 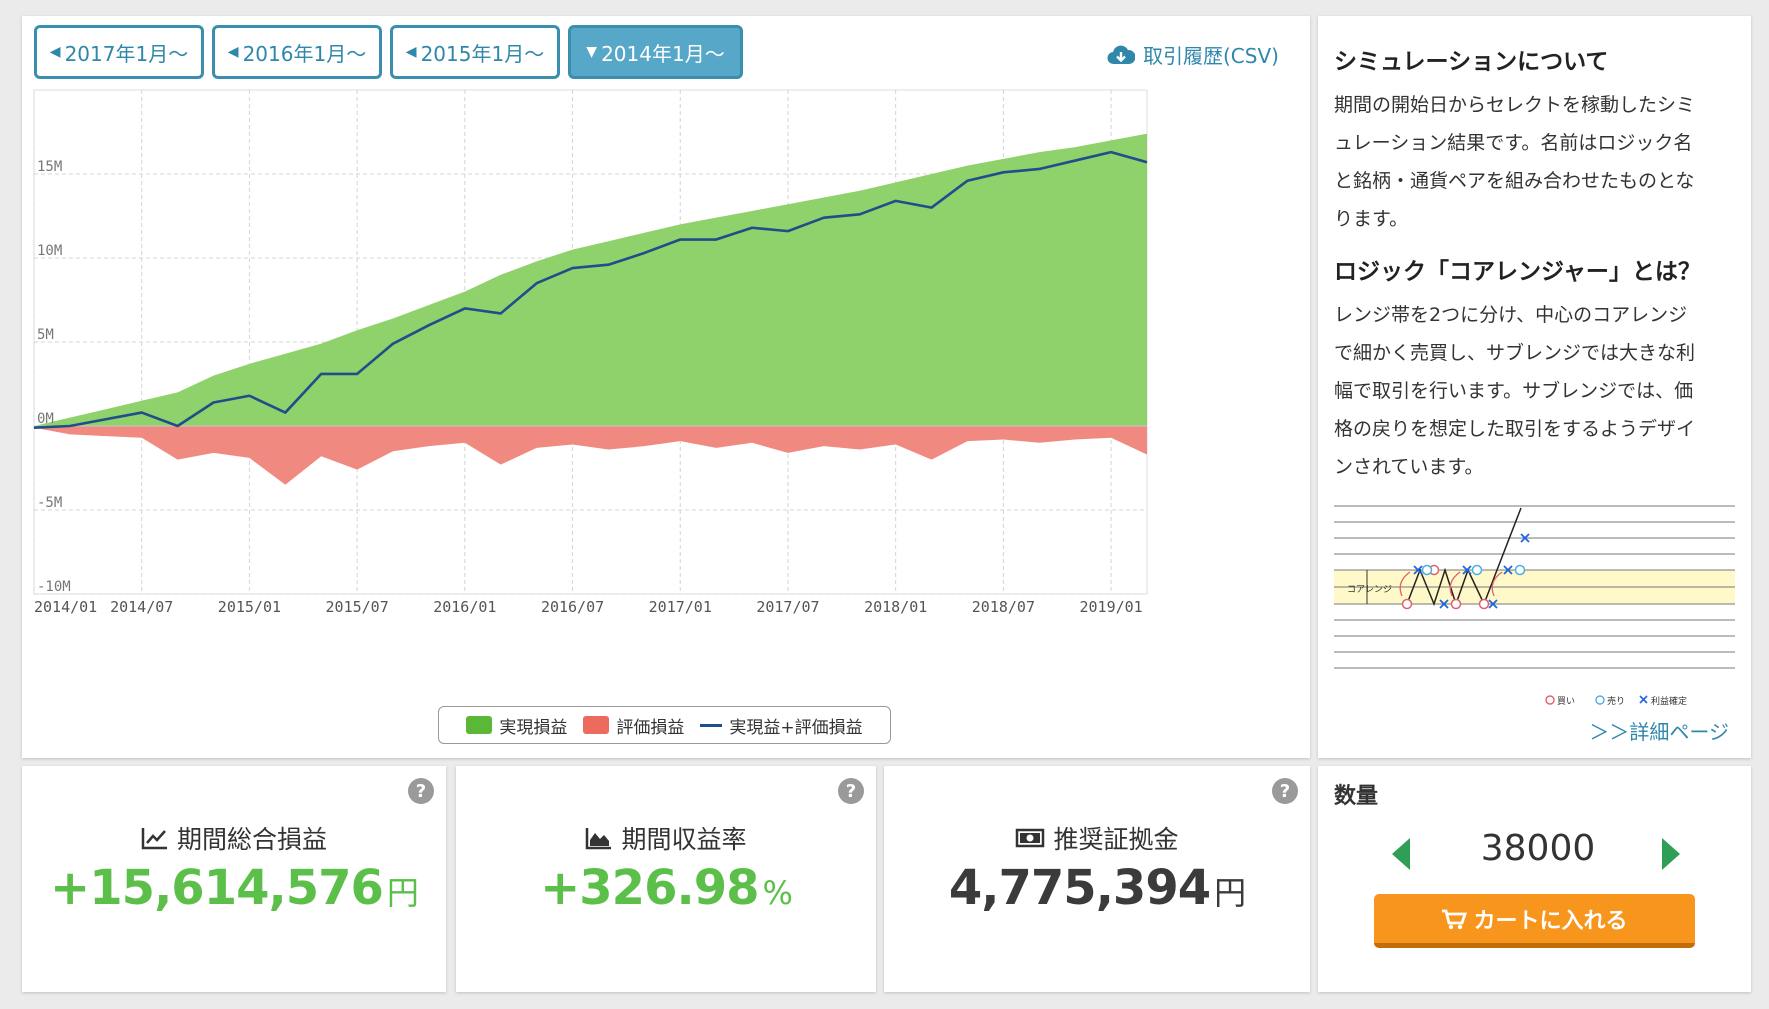 What do you see at coordinates (1356, 796) in the screenshot?
I see `quantity-title: 数量` at bounding box center [1356, 796].